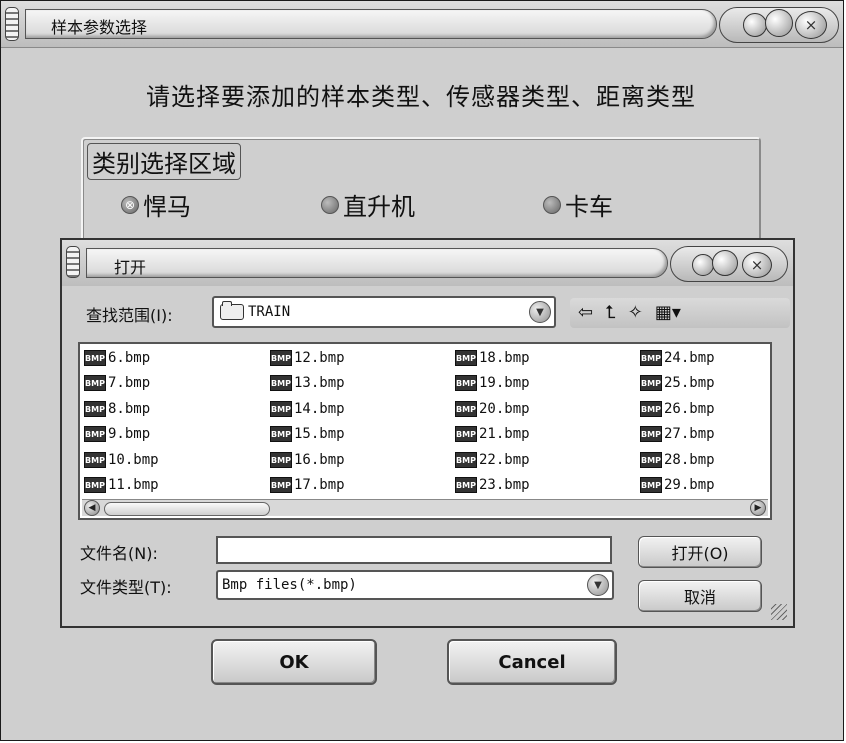 This screenshot has height=743, width=846. I want to click on file-item: BMP 10.bmp, so click(121, 460).